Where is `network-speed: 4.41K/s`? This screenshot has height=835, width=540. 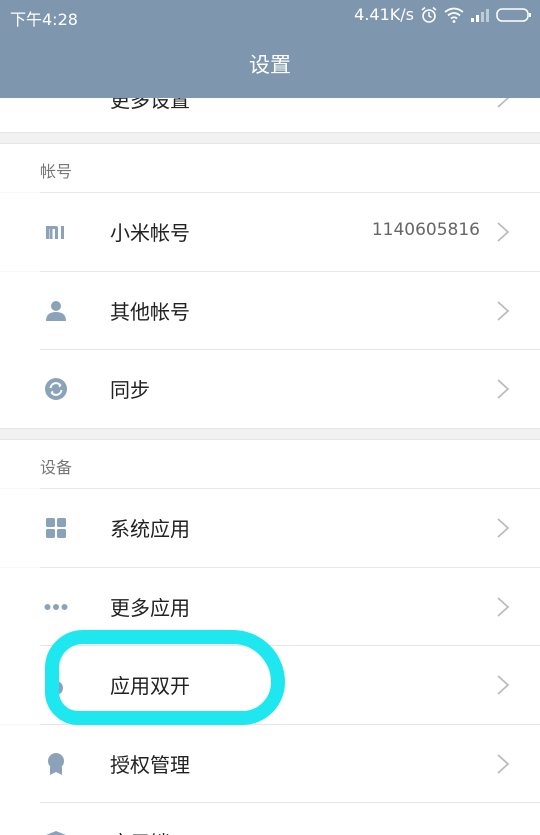 network-speed: 4.41K/s is located at coordinates (384, 14).